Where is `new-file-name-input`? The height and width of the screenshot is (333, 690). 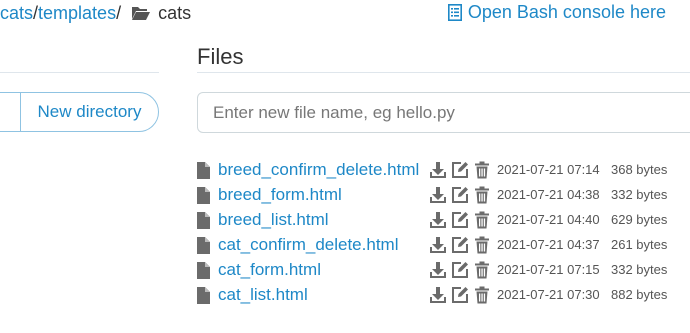 new-file-name-input is located at coordinates (443, 112).